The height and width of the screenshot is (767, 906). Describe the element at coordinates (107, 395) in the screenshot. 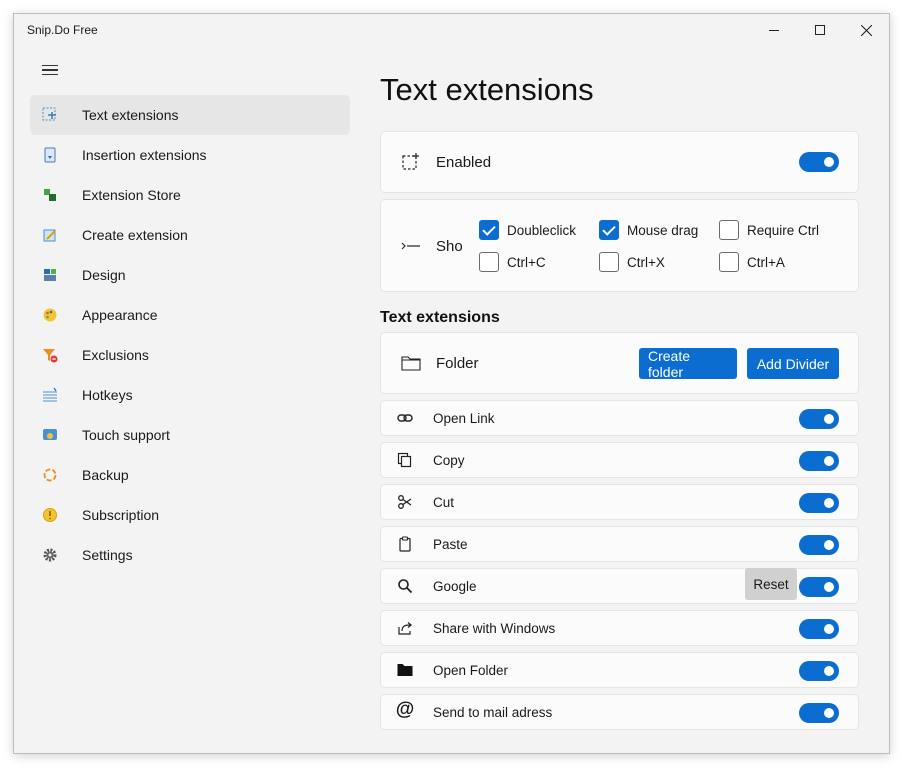

I see `sidebar-item-label: Hotkeys` at that location.